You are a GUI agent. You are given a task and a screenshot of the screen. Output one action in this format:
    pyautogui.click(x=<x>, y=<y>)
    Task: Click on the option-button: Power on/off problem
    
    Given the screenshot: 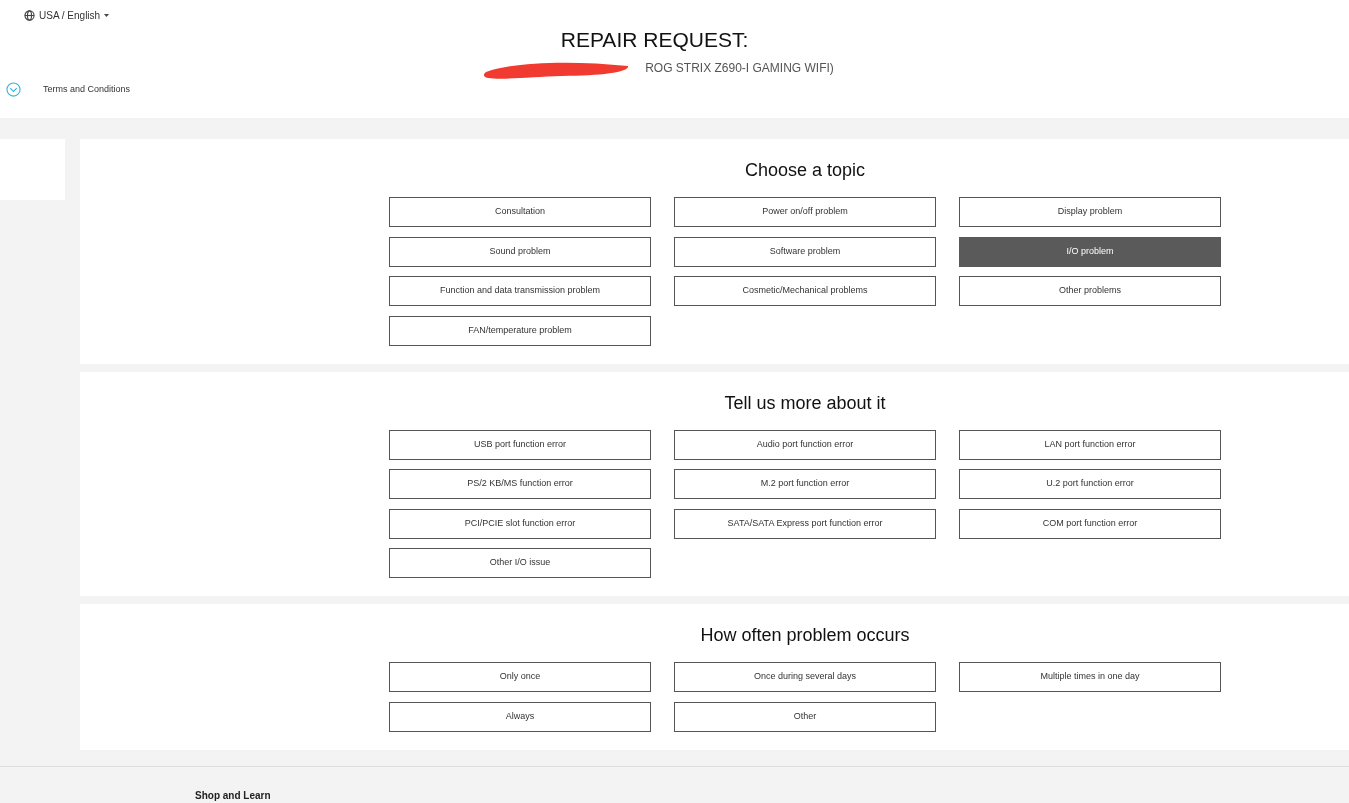 What is the action you would take?
    pyautogui.click(x=805, y=212)
    